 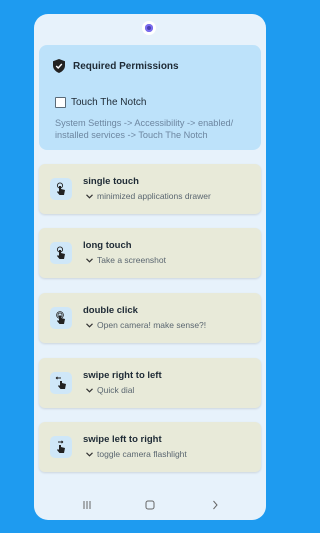 I want to click on gesture-title: swipe left to right, so click(x=122, y=439).